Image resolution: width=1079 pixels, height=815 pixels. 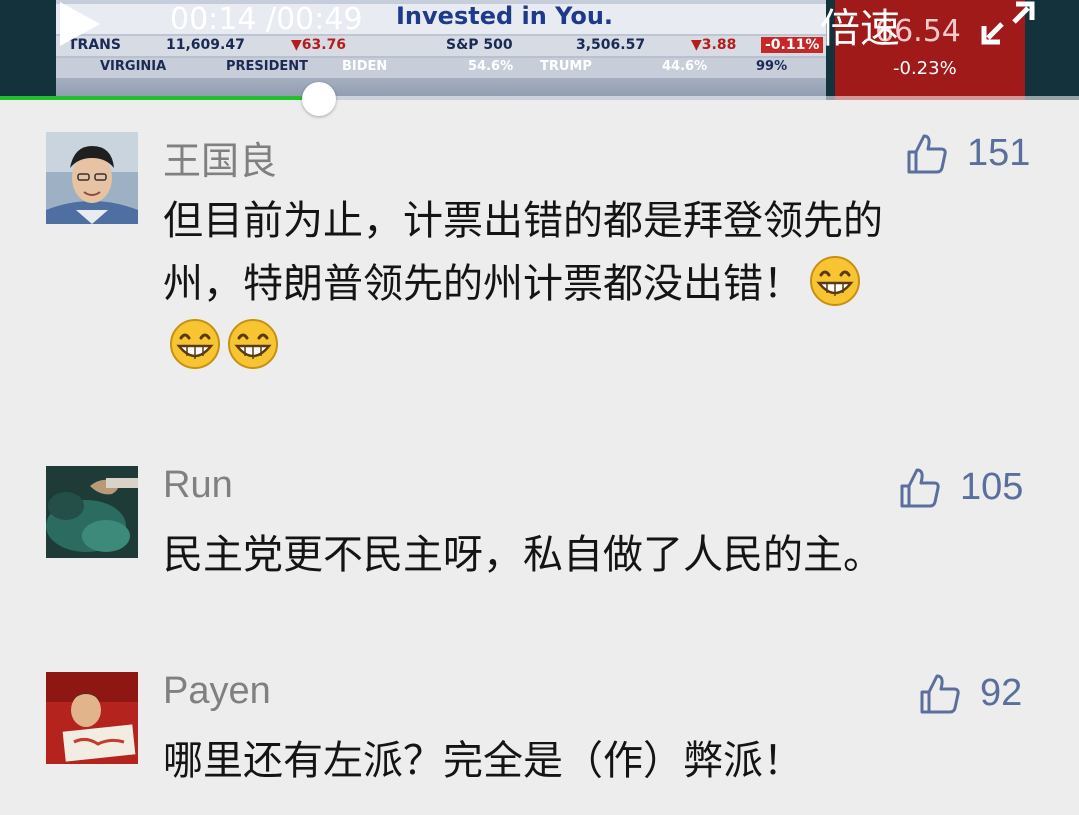 I want to click on fullscreen-icon, so click(x=1008, y=24).